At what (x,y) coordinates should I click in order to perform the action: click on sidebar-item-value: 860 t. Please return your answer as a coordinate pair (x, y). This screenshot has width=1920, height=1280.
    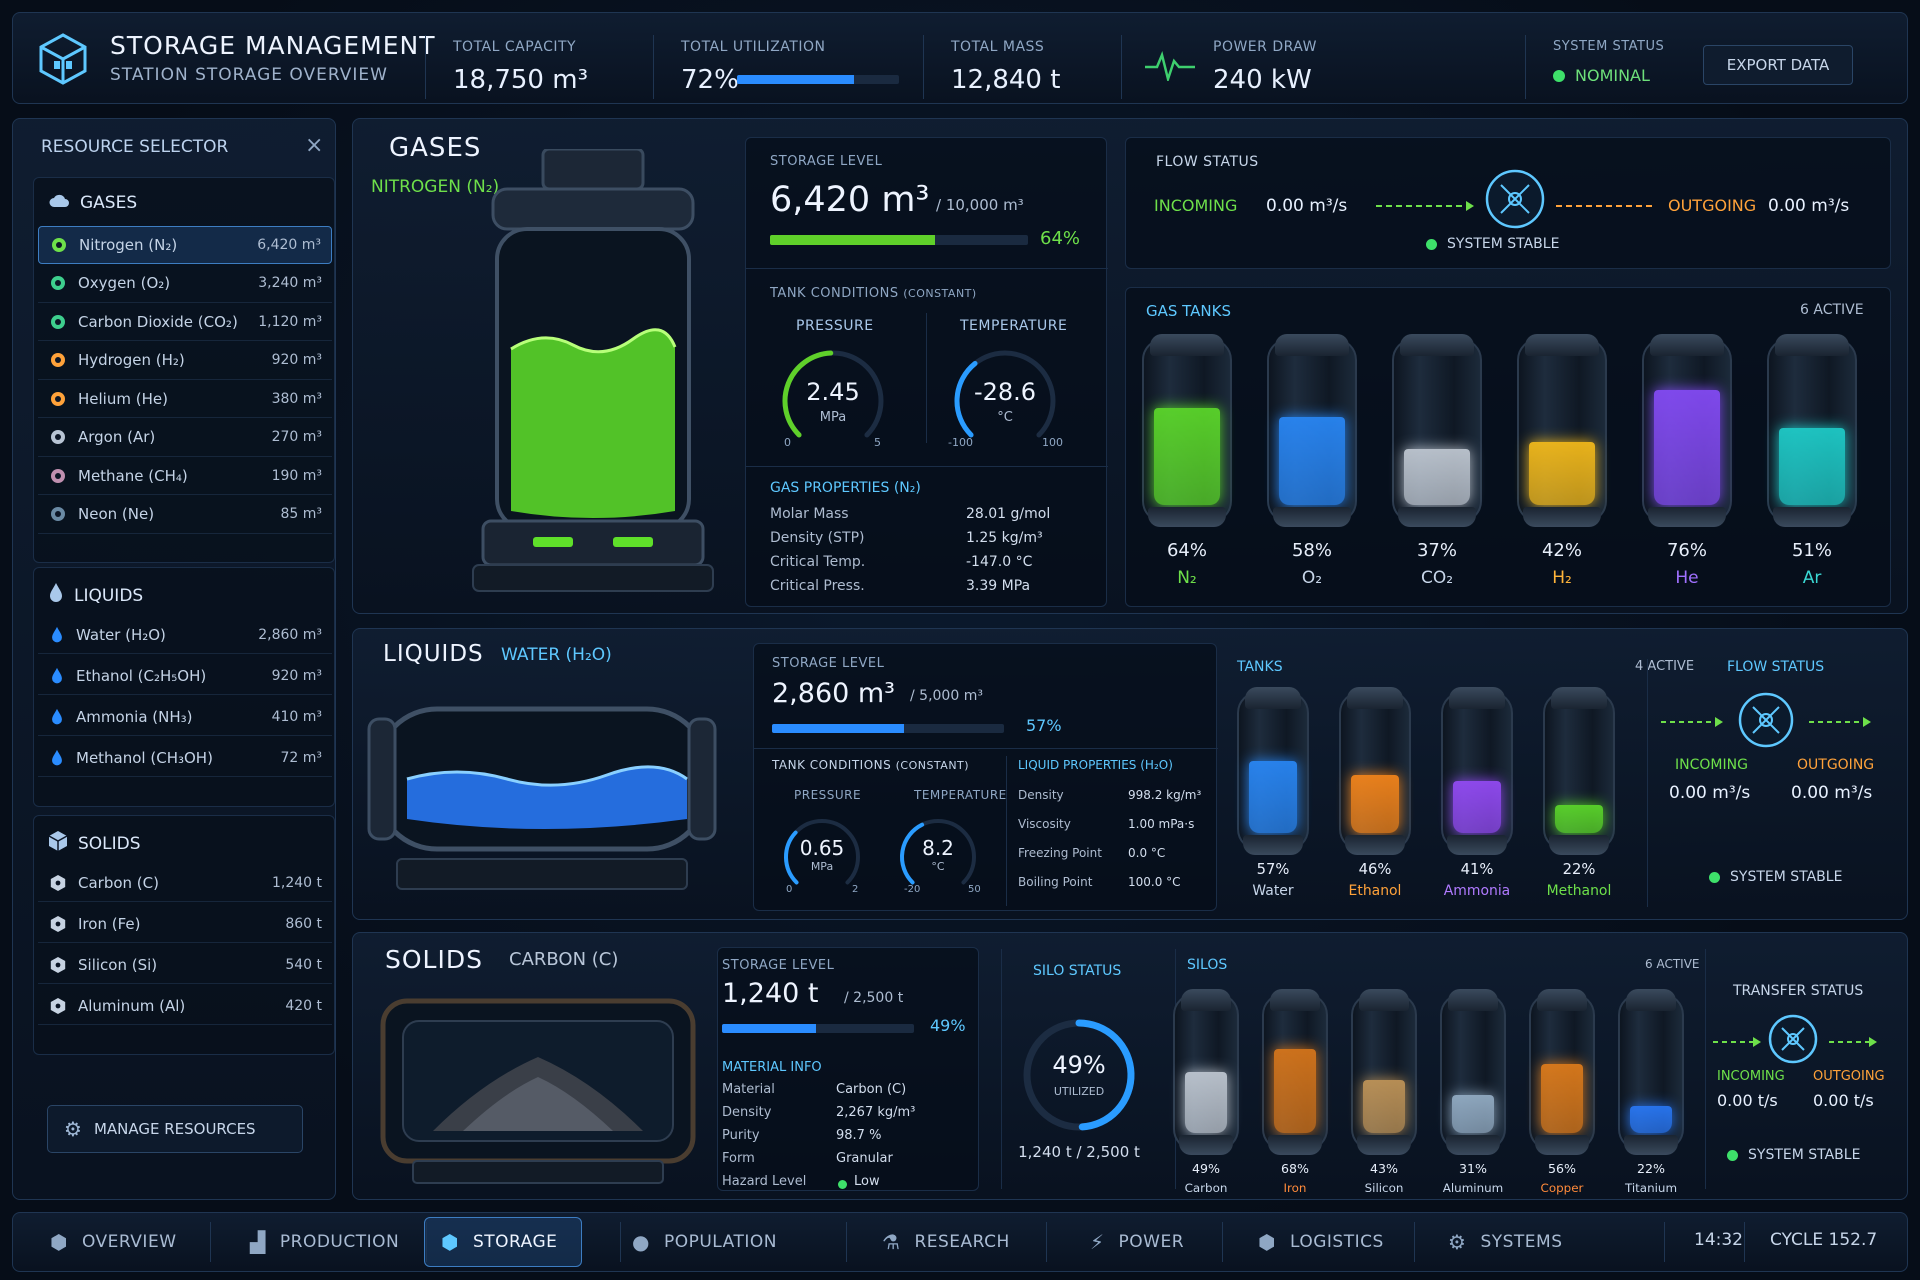
    Looking at the image, I should click on (303, 923).